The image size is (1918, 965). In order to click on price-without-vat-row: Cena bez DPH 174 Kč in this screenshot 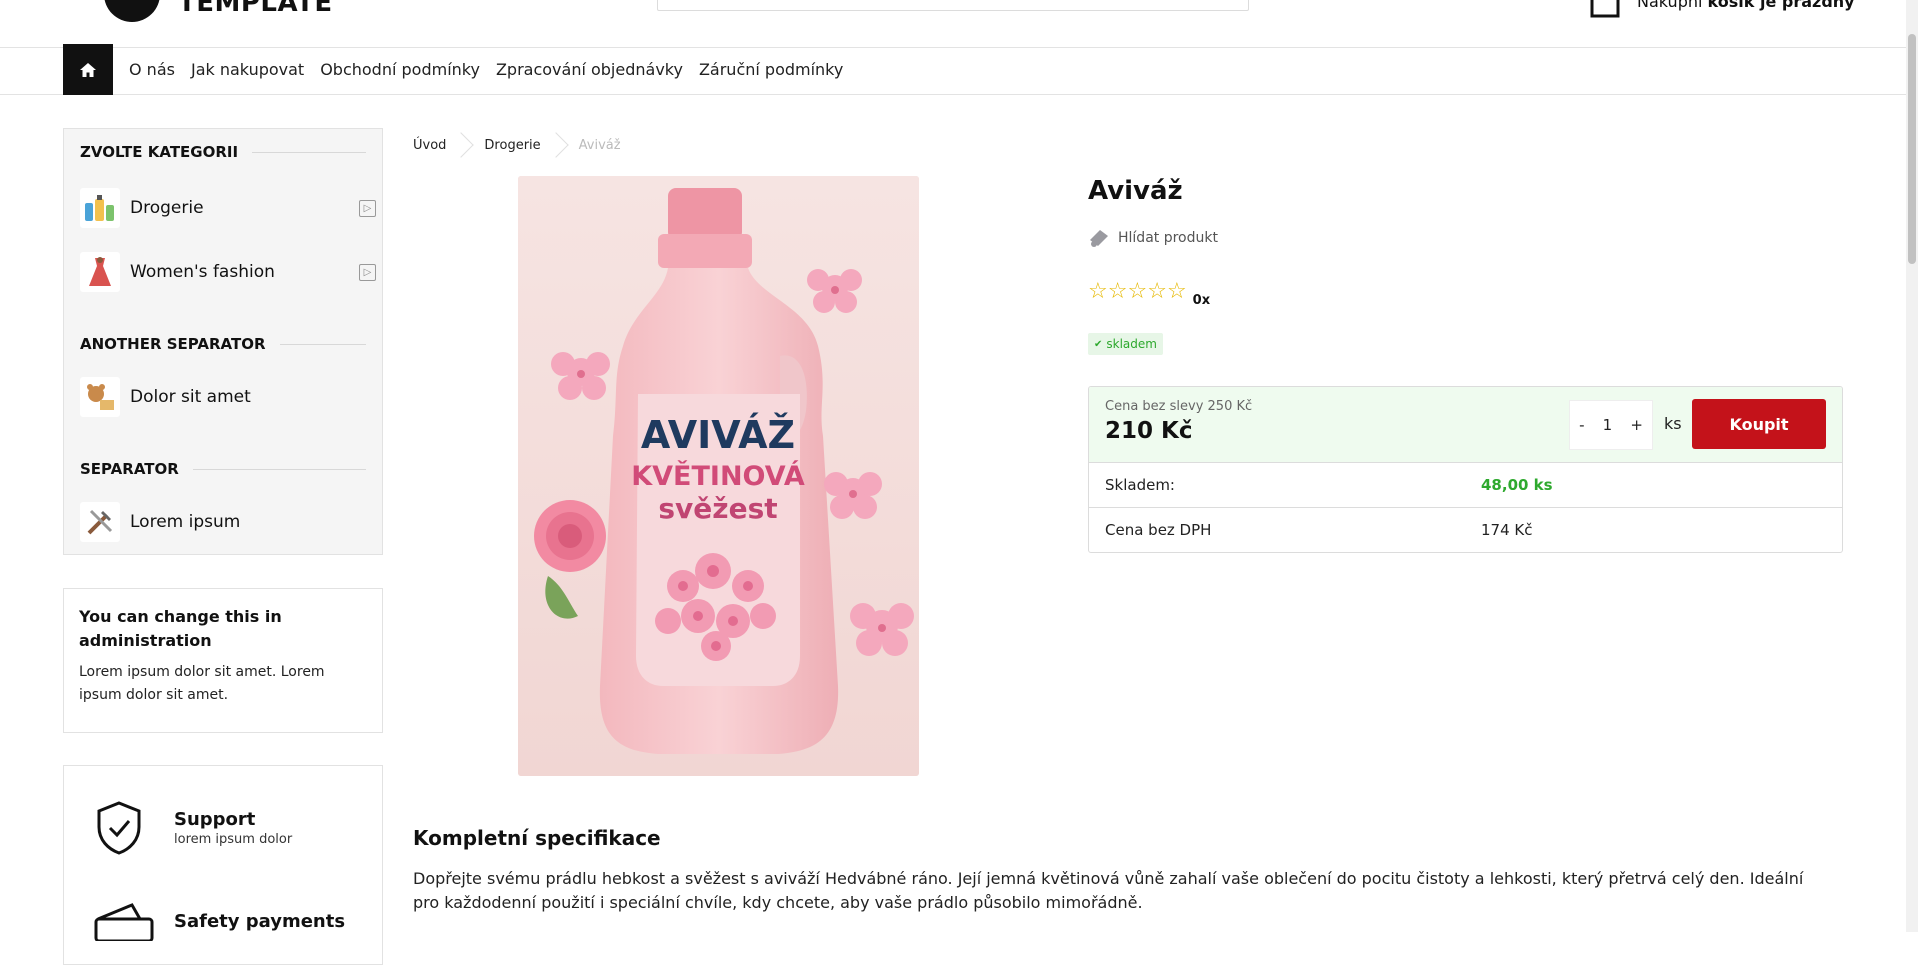, I will do `click(1465, 530)`.